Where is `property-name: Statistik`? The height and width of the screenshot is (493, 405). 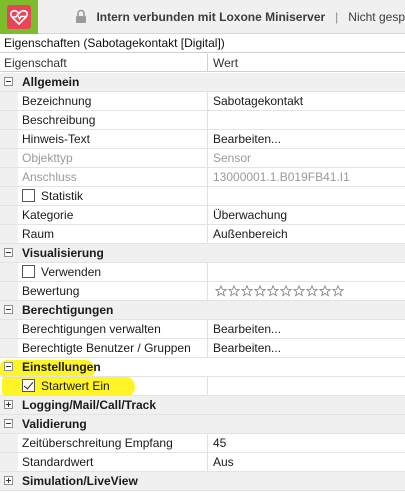 property-name: Statistik is located at coordinates (62, 196).